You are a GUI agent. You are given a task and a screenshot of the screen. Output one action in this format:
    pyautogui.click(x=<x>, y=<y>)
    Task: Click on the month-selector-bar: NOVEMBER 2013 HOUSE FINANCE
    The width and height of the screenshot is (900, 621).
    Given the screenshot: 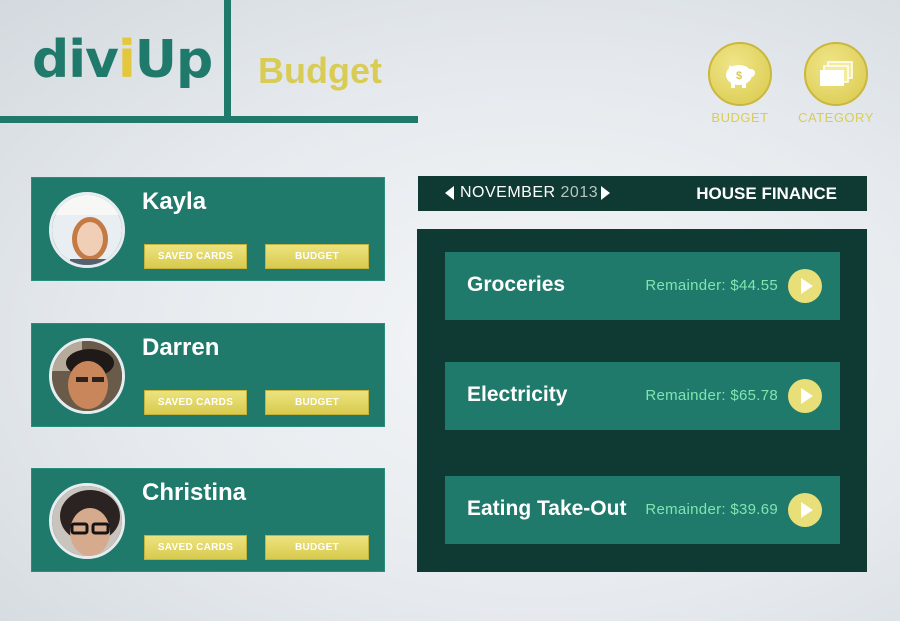 What is the action you would take?
    pyautogui.click(x=642, y=193)
    